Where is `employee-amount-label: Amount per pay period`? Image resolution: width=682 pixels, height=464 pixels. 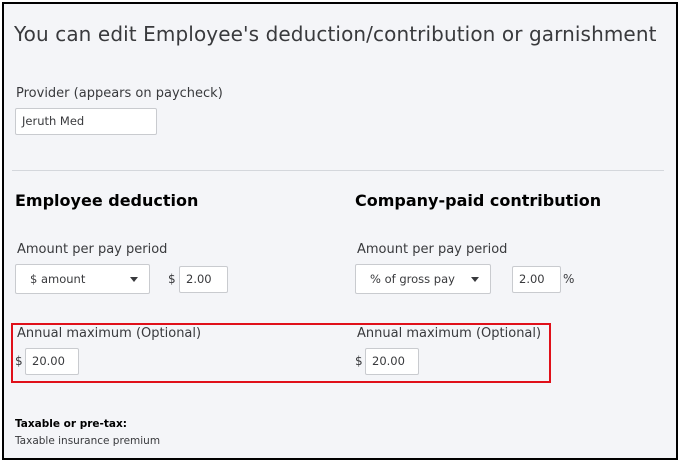
employee-amount-label: Amount per pay period is located at coordinates (92, 249).